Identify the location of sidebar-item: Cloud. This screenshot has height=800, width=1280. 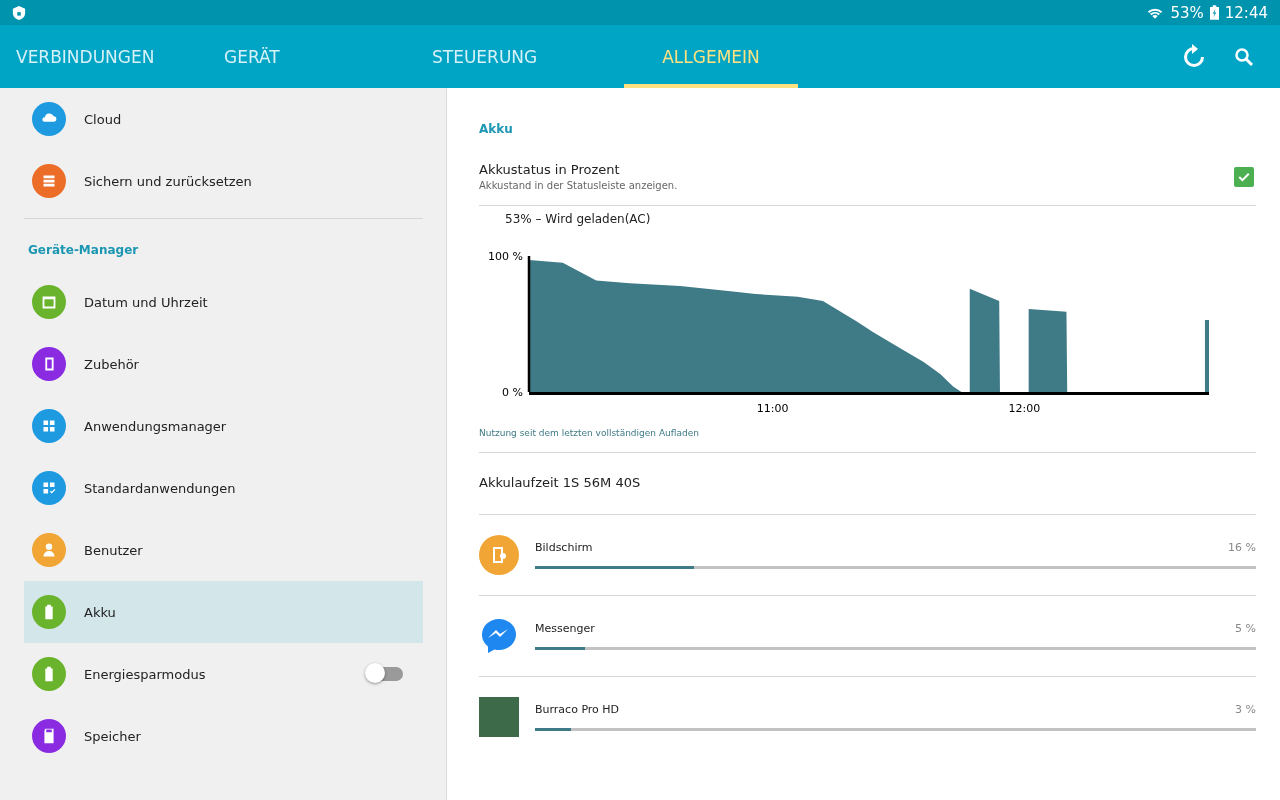
(223, 119).